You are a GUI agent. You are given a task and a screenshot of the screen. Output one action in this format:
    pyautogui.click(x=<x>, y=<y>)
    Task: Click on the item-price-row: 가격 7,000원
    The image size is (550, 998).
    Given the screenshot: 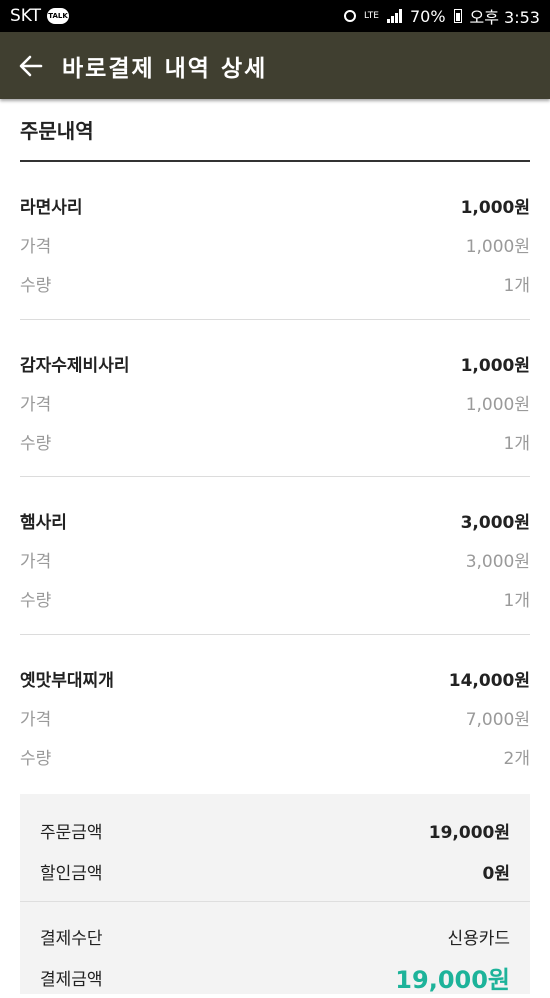 What is the action you would take?
    pyautogui.click(x=275, y=717)
    